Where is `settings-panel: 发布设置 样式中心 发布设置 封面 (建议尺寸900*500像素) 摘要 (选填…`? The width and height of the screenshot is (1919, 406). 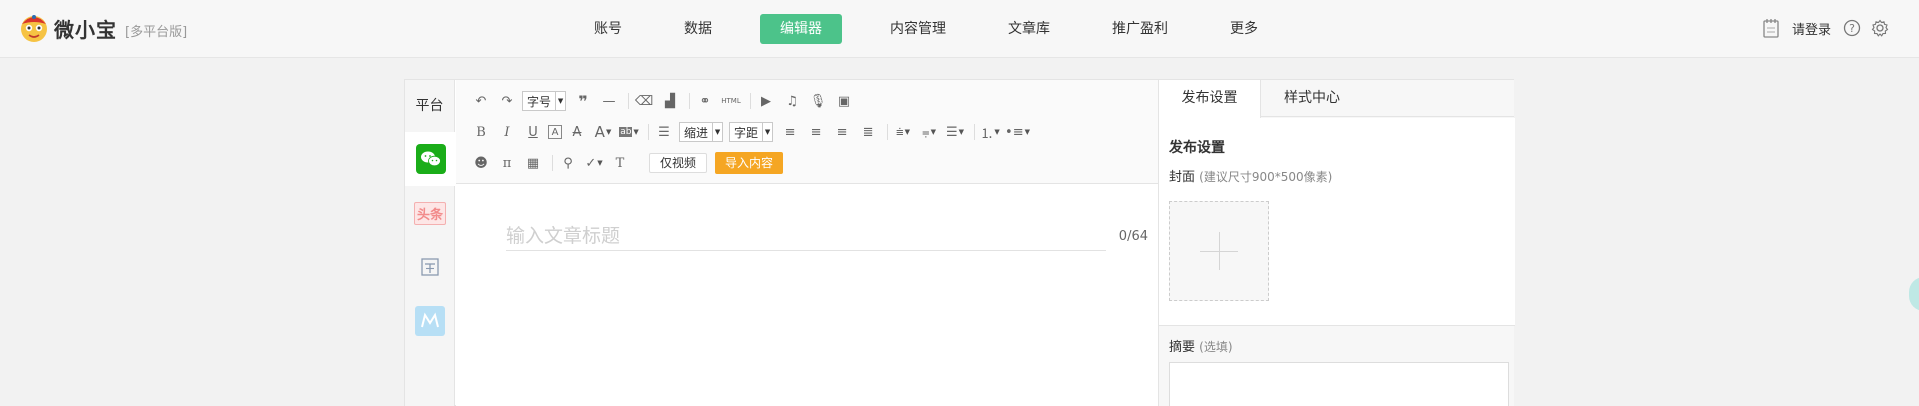 settings-panel: 发布设置 样式中心 发布设置 封面 (建议尺寸900*500像素) 摘要 (选填… is located at coordinates (1336, 243).